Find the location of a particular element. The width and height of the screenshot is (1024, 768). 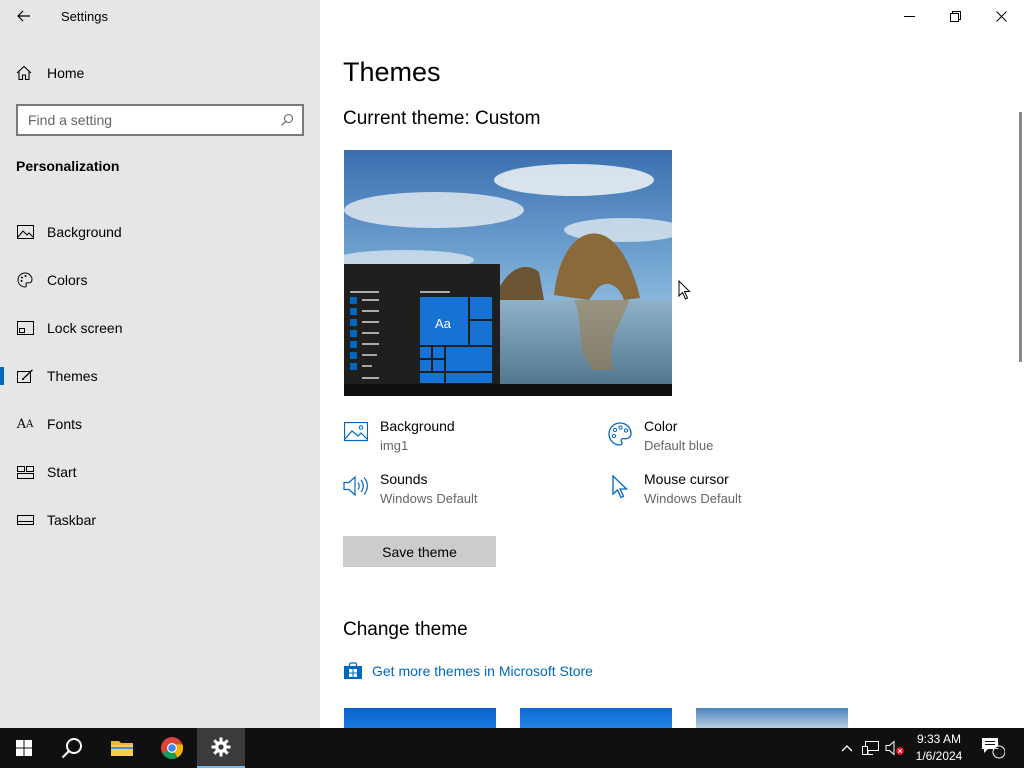

property-value: Default blue is located at coordinates (679, 445).